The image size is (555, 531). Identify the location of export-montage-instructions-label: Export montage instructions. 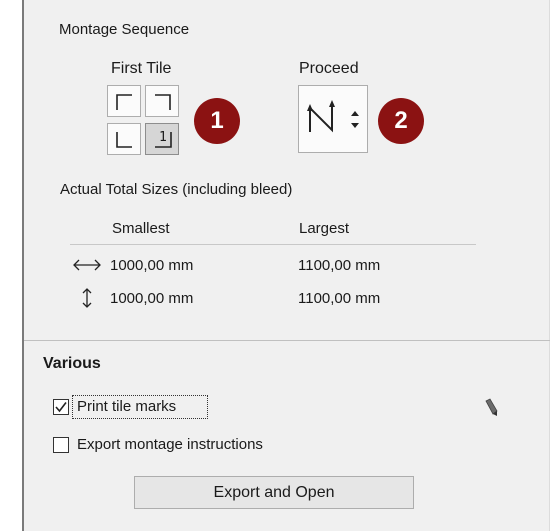
(170, 444).